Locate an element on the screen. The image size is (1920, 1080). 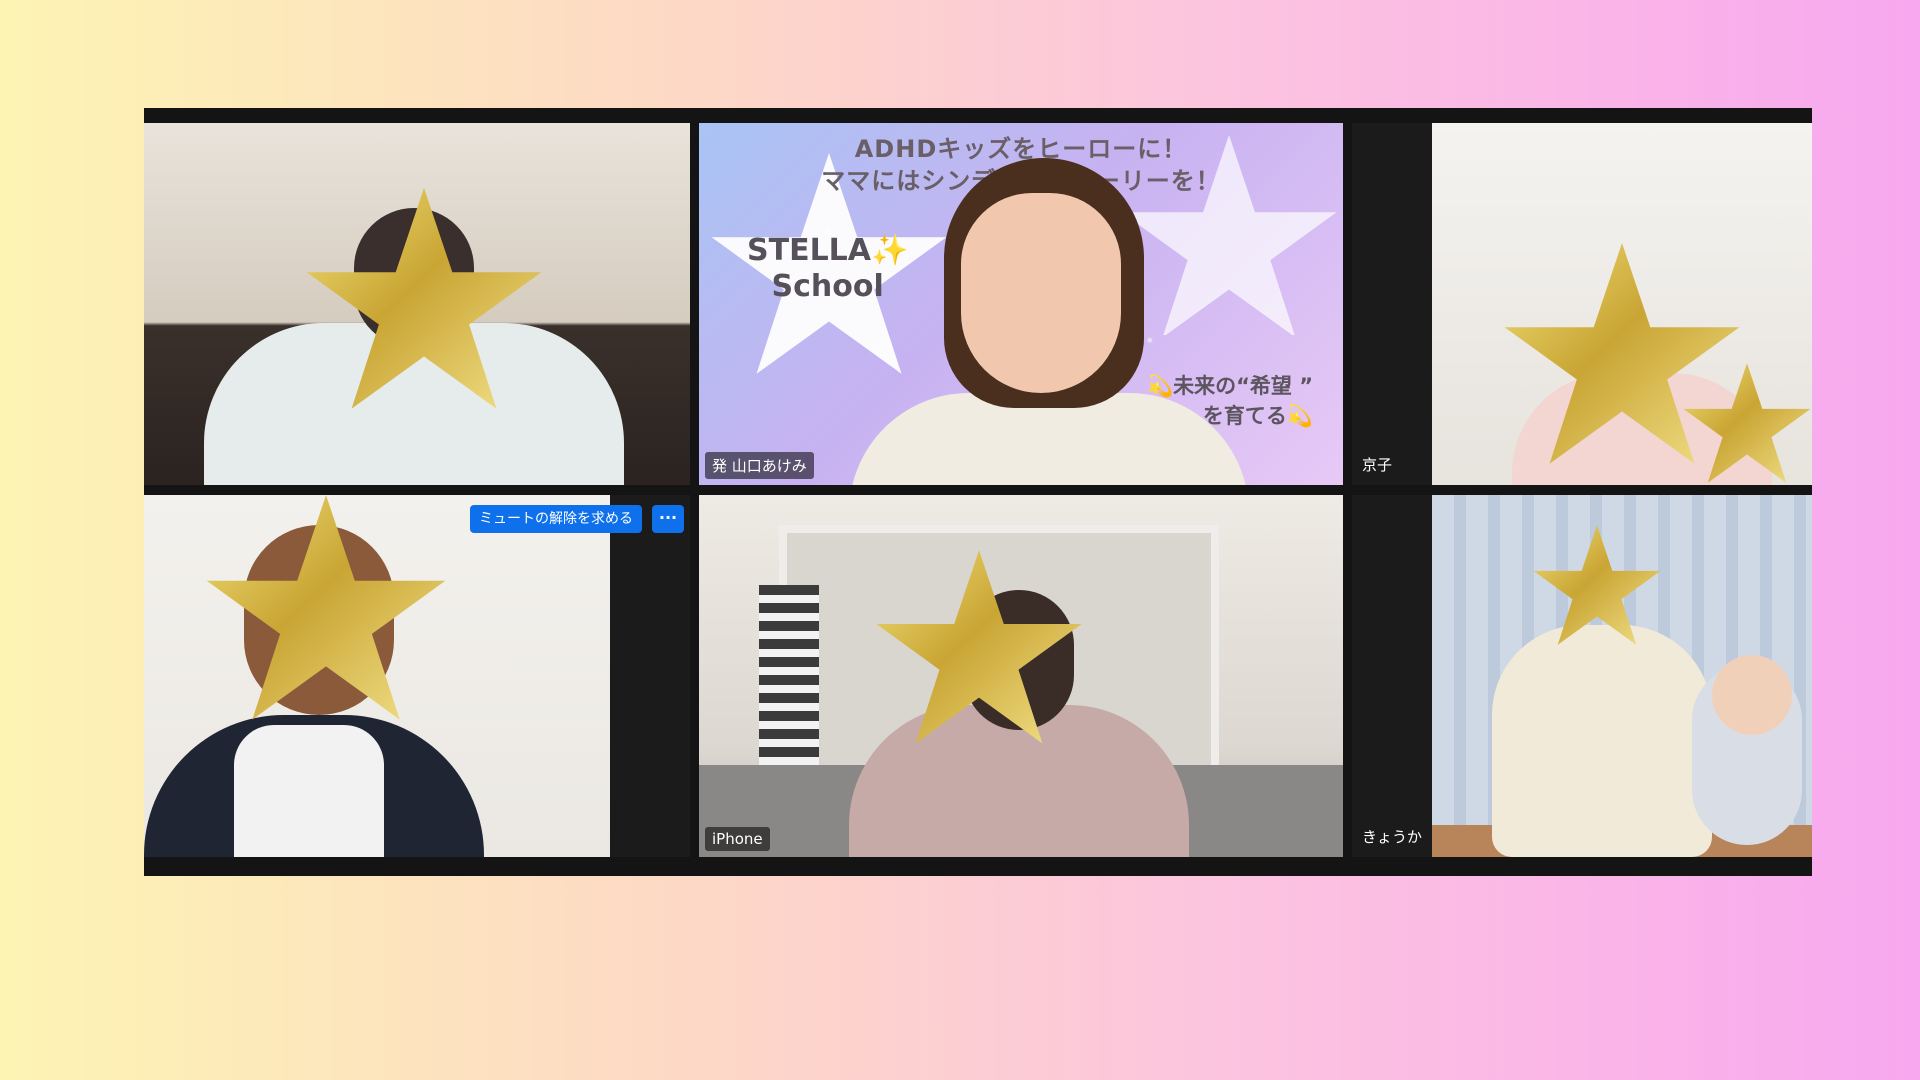
brand-name: STELLA is located at coordinates (809, 250).